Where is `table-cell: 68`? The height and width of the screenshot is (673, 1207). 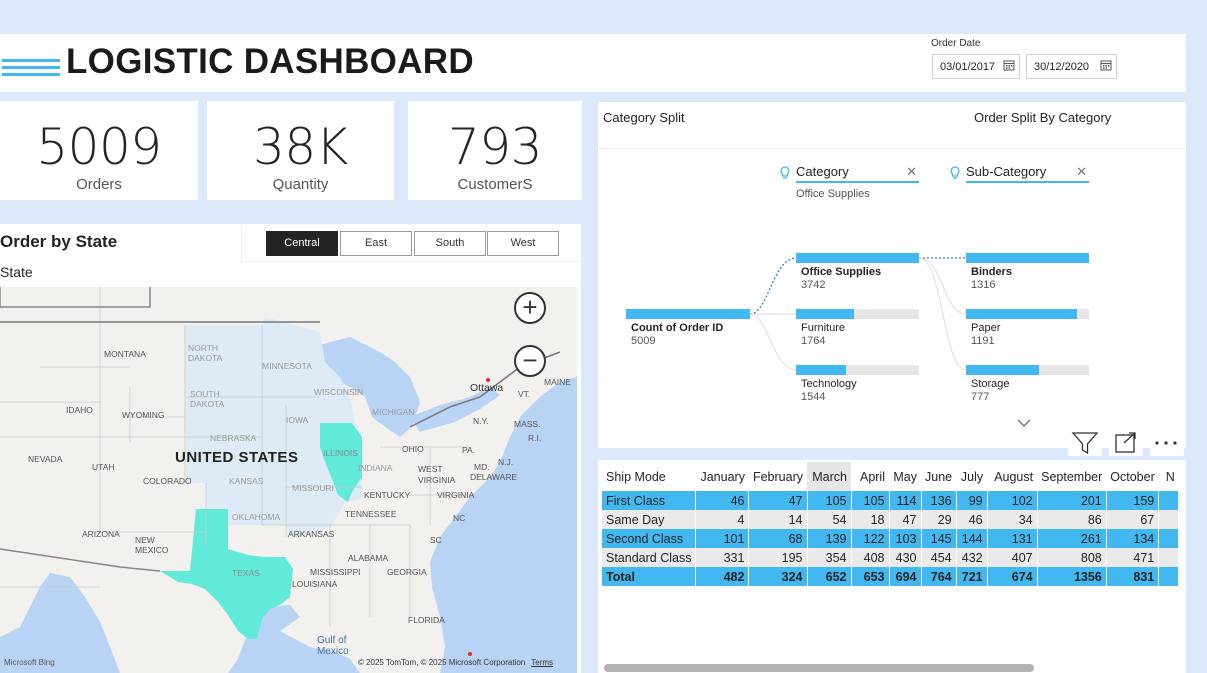 table-cell: 68 is located at coordinates (778, 538).